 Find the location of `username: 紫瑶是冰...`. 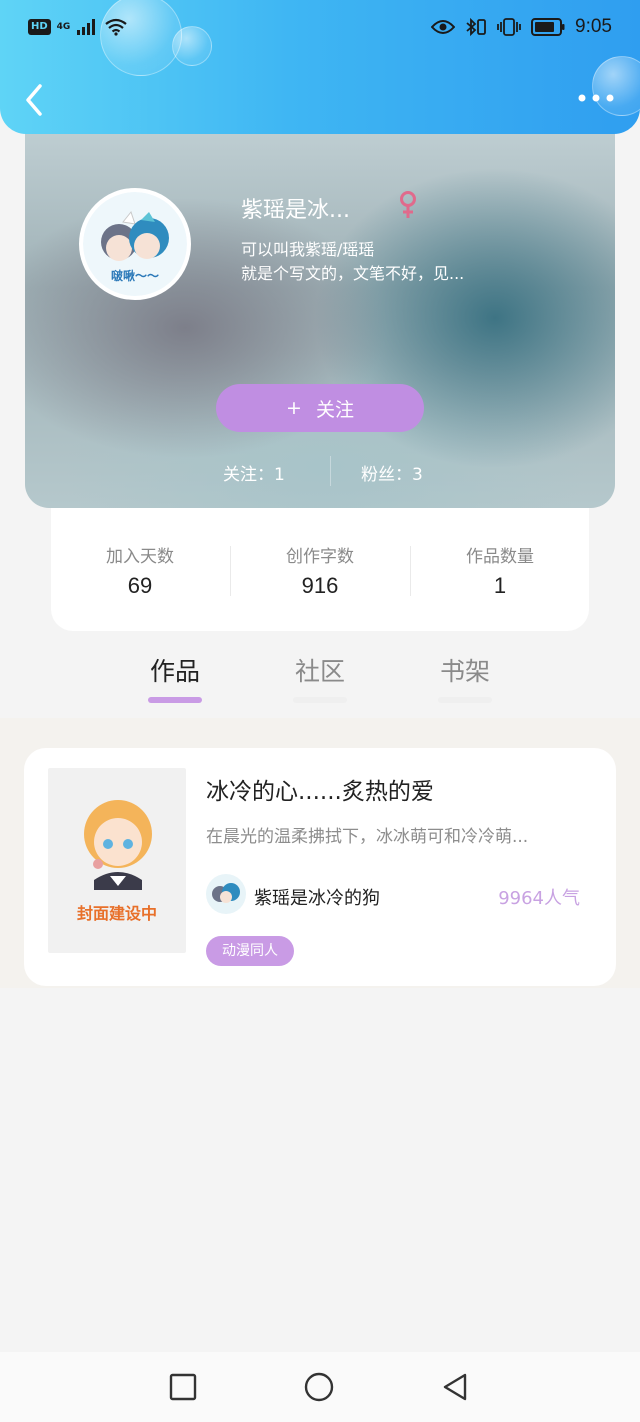

username: 紫瑶是冰... is located at coordinates (295, 210).